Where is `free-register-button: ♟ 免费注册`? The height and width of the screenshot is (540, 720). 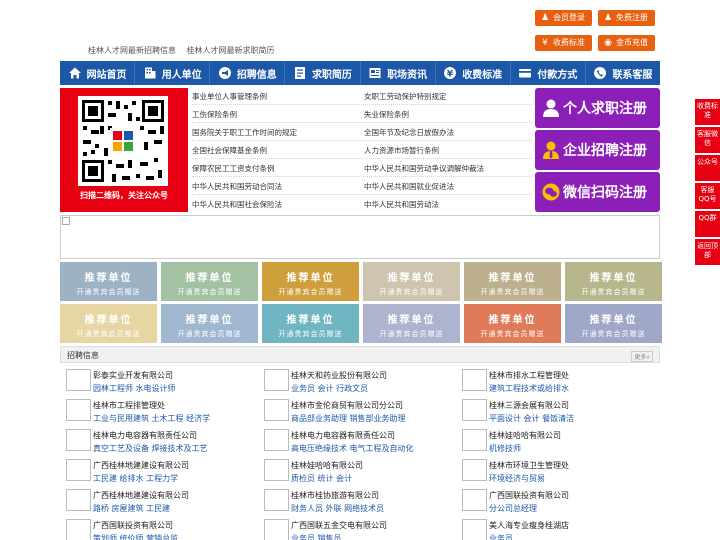
free-register-button: ♟ 免费注册 is located at coordinates (626, 18).